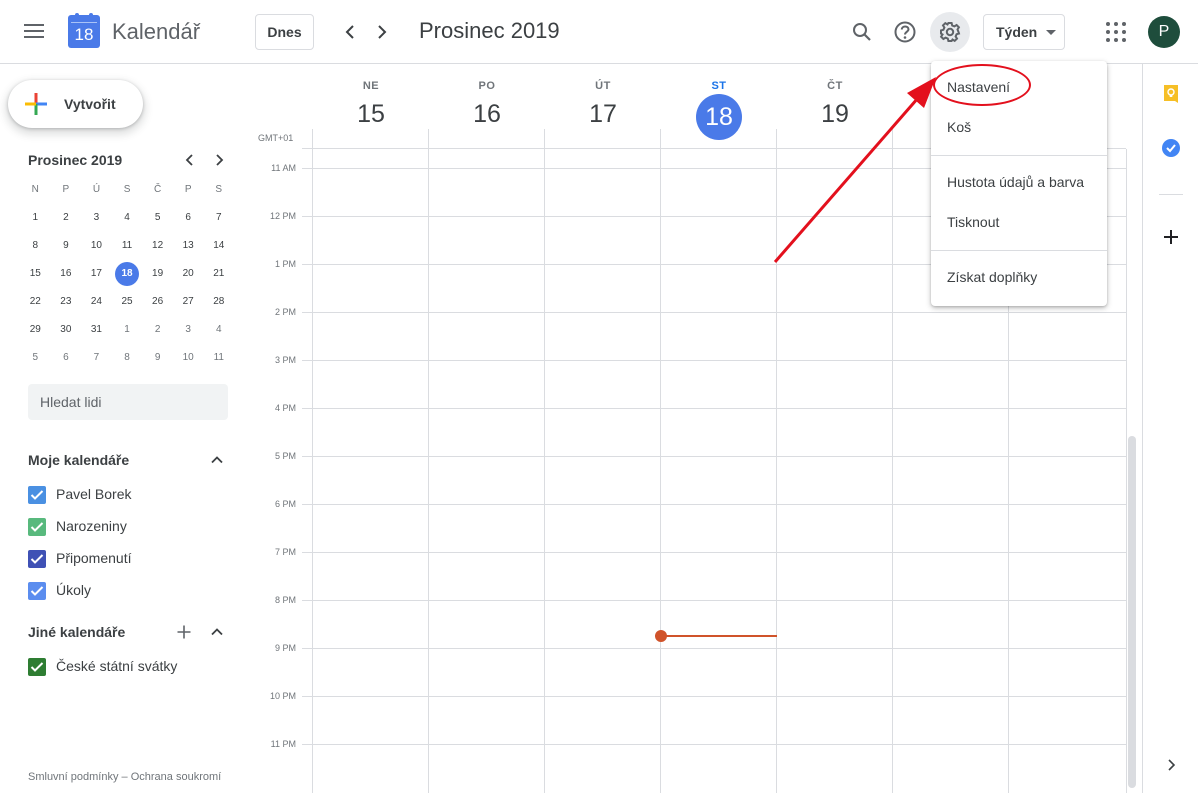 The height and width of the screenshot is (793, 1198). Describe the element at coordinates (96, 274) in the screenshot. I see `mini-day: 17` at that location.